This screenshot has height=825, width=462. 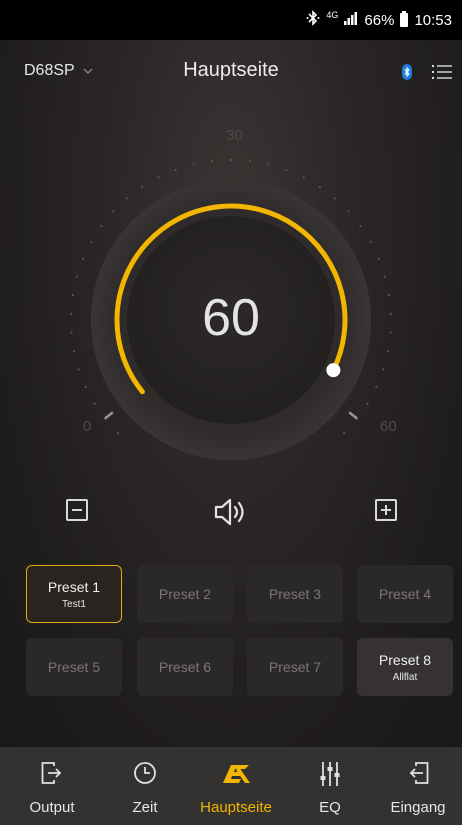 I want to click on minus-square-icon, so click(x=77, y=510).